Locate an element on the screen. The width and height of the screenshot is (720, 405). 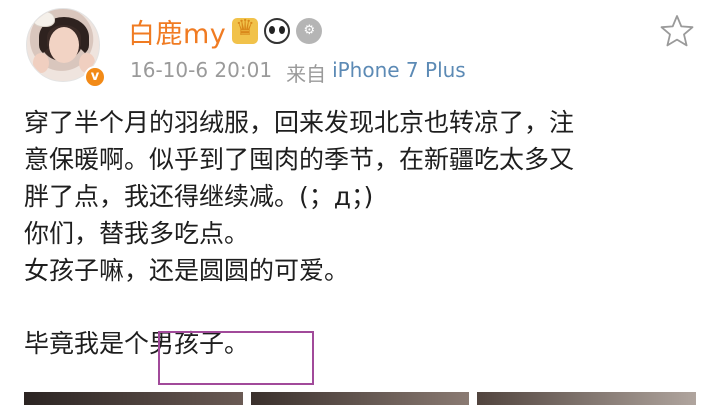
avatar: v is located at coordinates (66, 48).